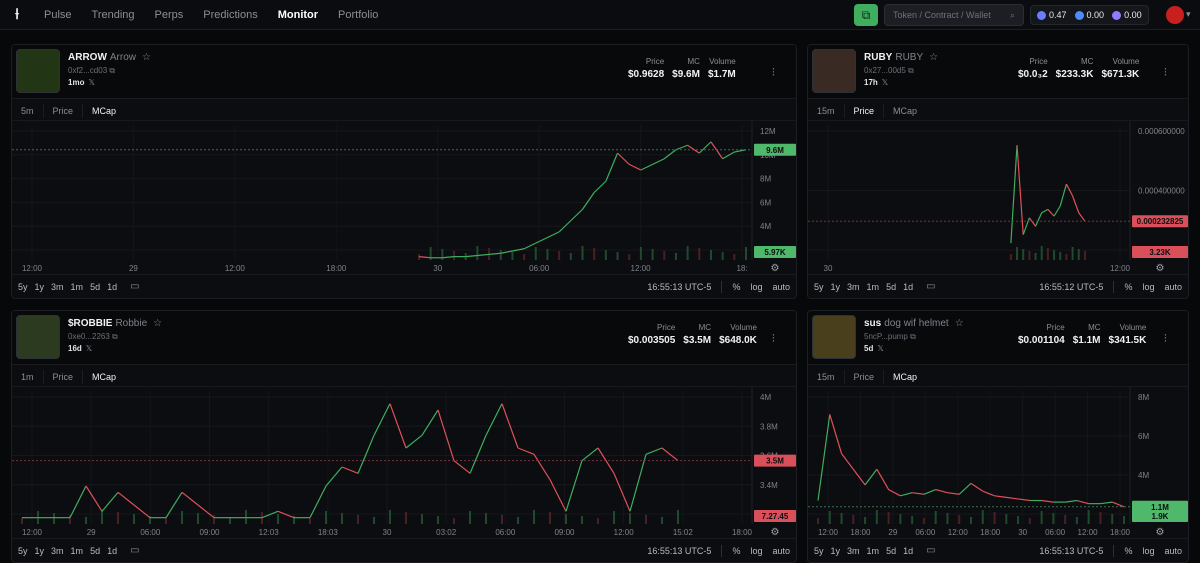  Describe the element at coordinates (1175, 15) in the screenshot. I see `user-avatar` at that location.